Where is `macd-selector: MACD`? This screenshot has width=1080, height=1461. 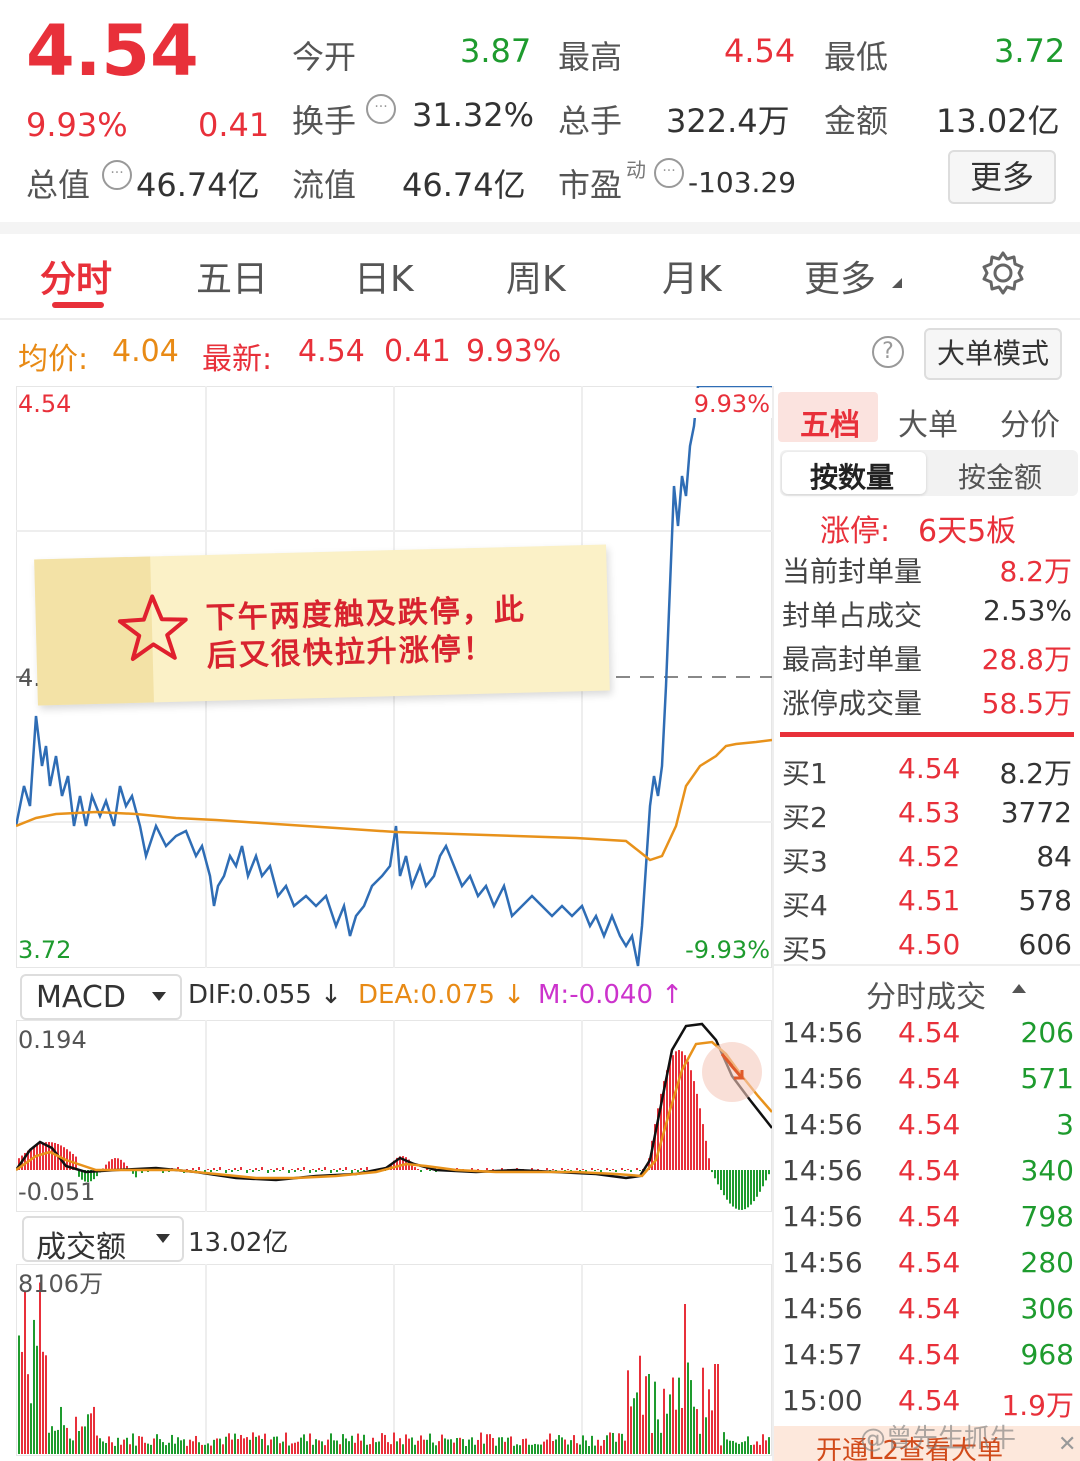
macd-selector: MACD is located at coordinates (101, 997).